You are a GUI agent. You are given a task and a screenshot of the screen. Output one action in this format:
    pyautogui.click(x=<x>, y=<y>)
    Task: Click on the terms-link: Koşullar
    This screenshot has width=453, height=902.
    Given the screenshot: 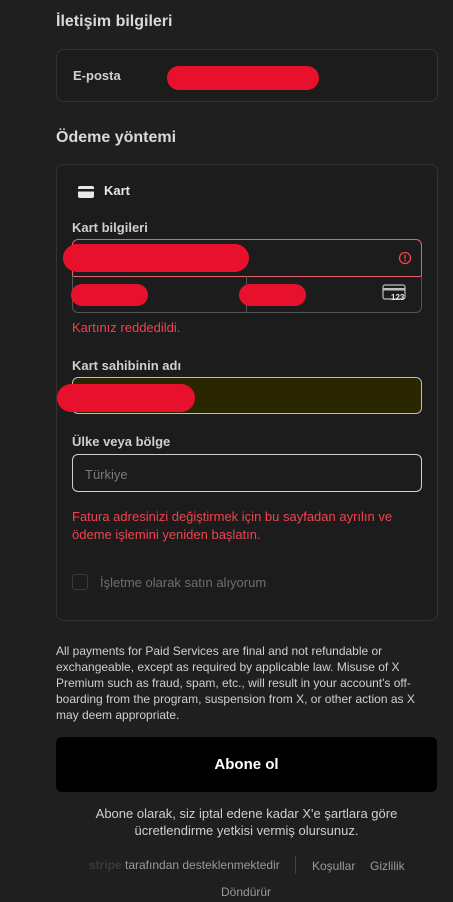 What is the action you would take?
    pyautogui.click(x=333, y=866)
    